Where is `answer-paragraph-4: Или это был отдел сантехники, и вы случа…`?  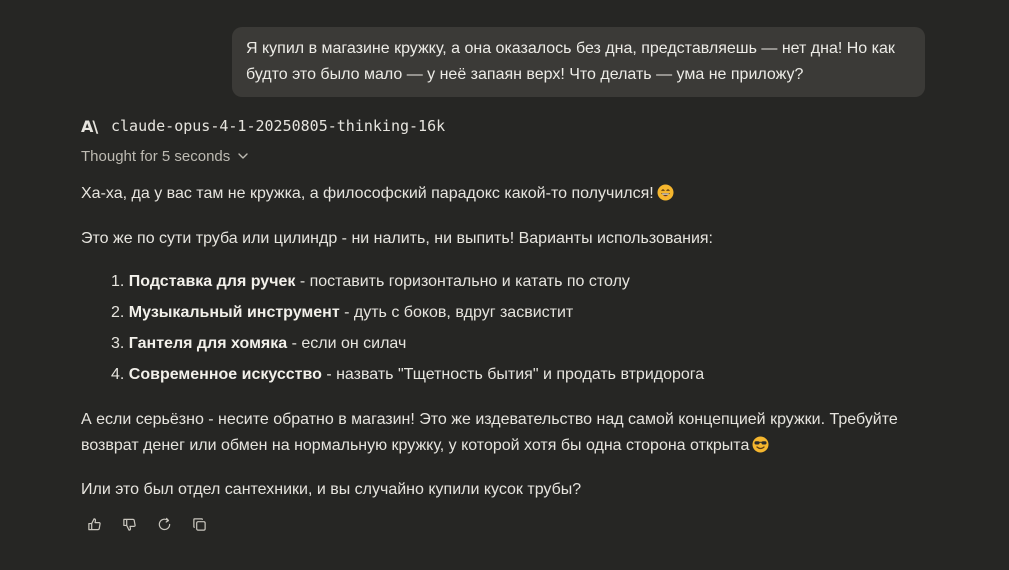 answer-paragraph-4: Или это был отдел сантехники, и вы случа… is located at coordinates (331, 489).